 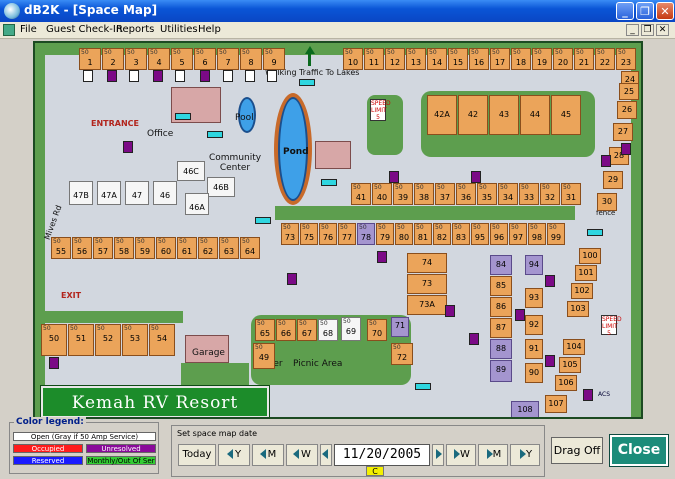 What do you see at coordinates (264, 356) in the screenshot?
I see `site-49: 50 49` at bounding box center [264, 356].